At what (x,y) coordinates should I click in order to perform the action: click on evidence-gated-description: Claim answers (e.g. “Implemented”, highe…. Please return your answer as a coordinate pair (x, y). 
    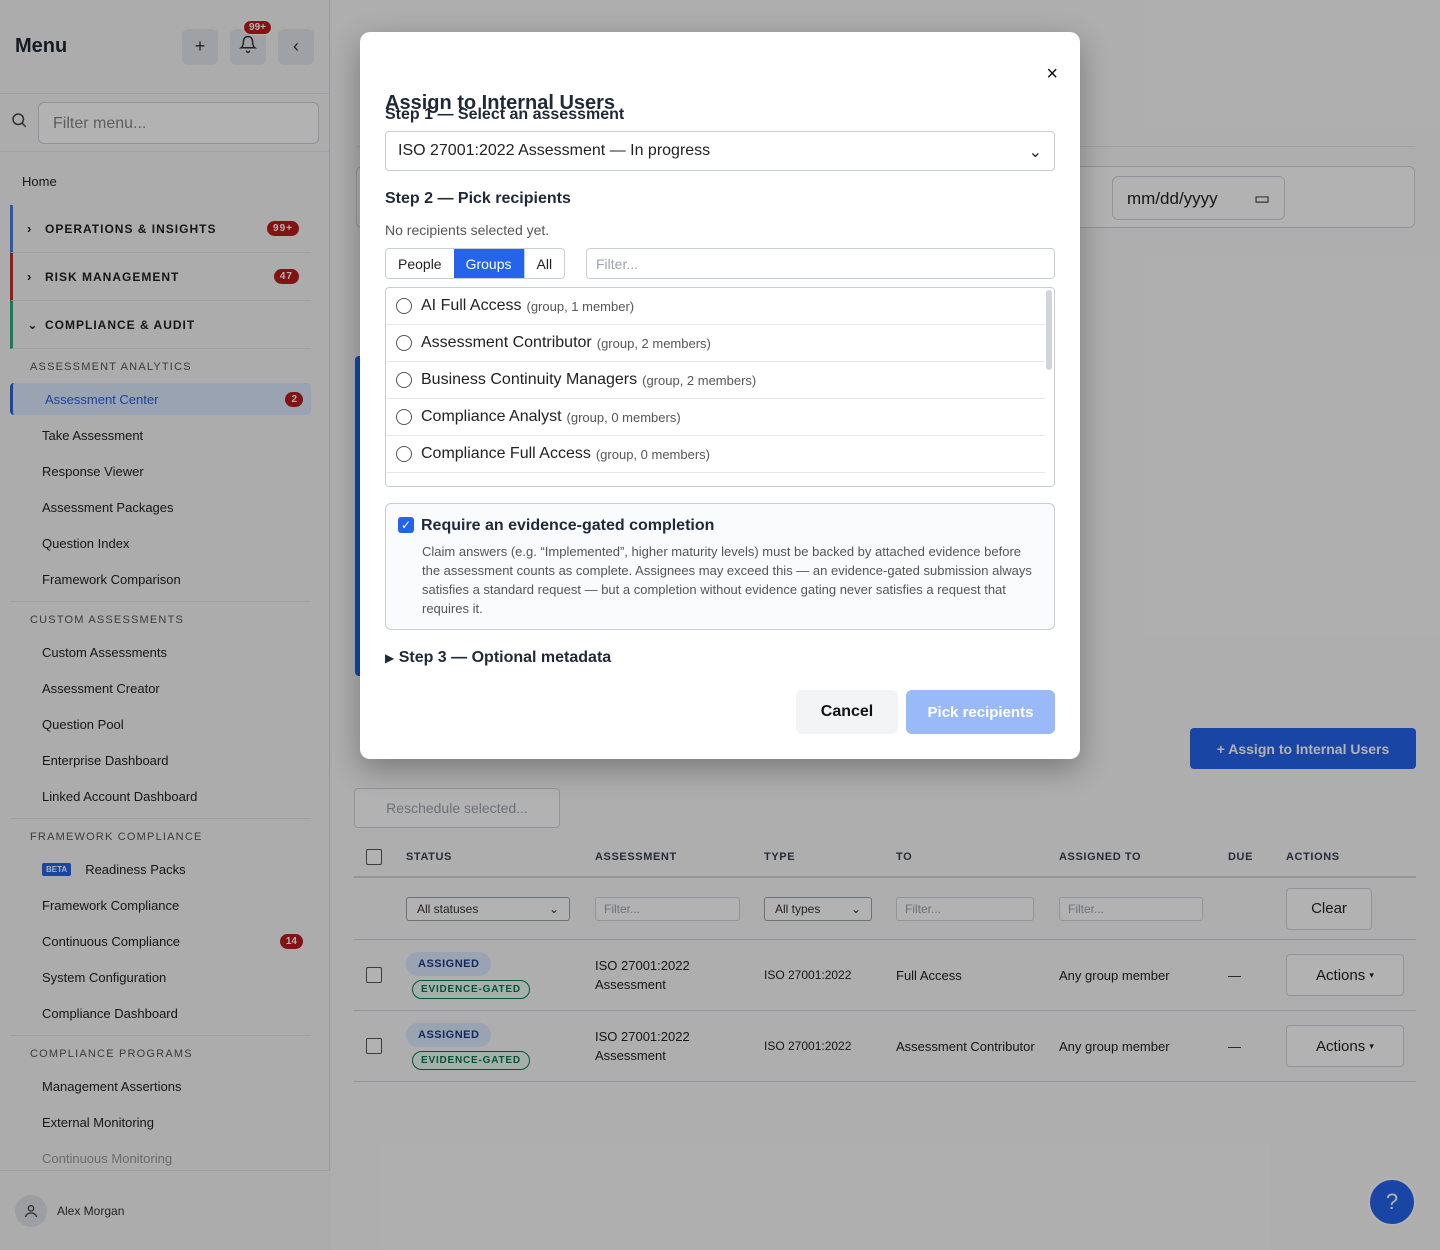
    Looking at the image, I should click on (727, 580).